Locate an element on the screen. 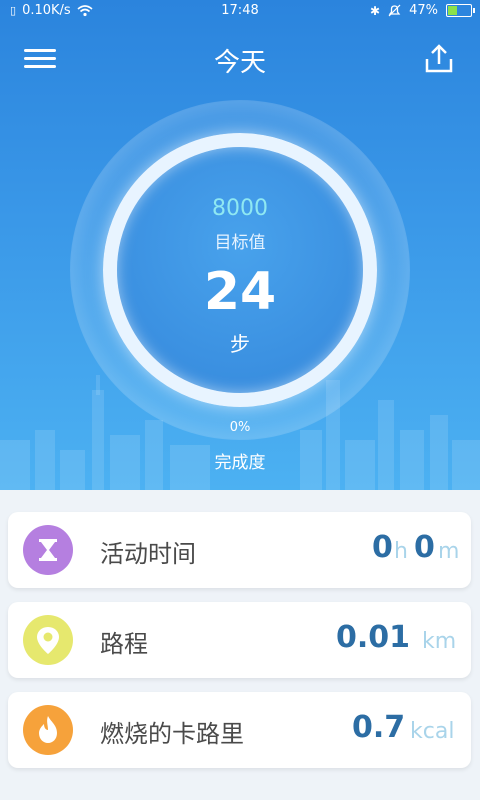 The width and height of the screenshot is (480, 800). share-icon is located at coordinates (439, 58).